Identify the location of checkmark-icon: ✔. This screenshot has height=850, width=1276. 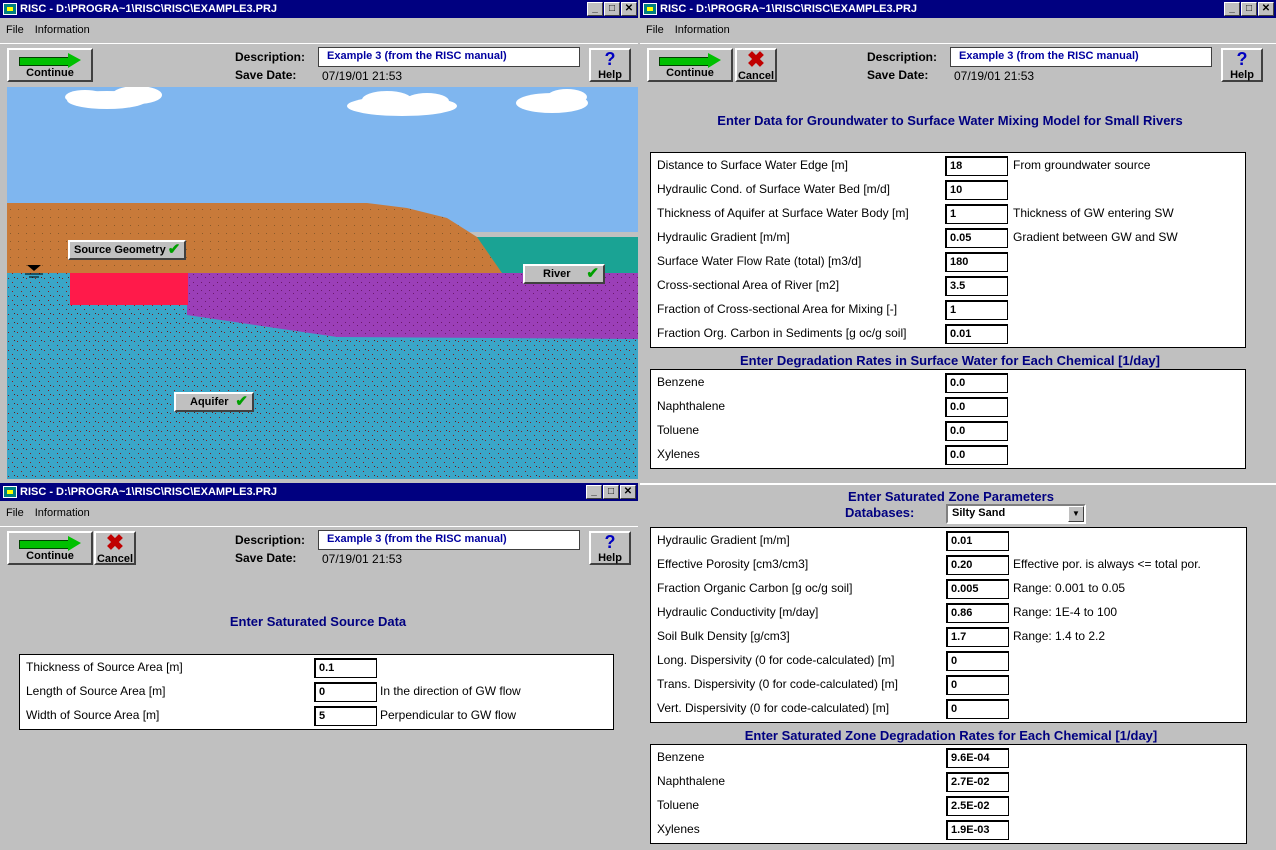
(174, 249).